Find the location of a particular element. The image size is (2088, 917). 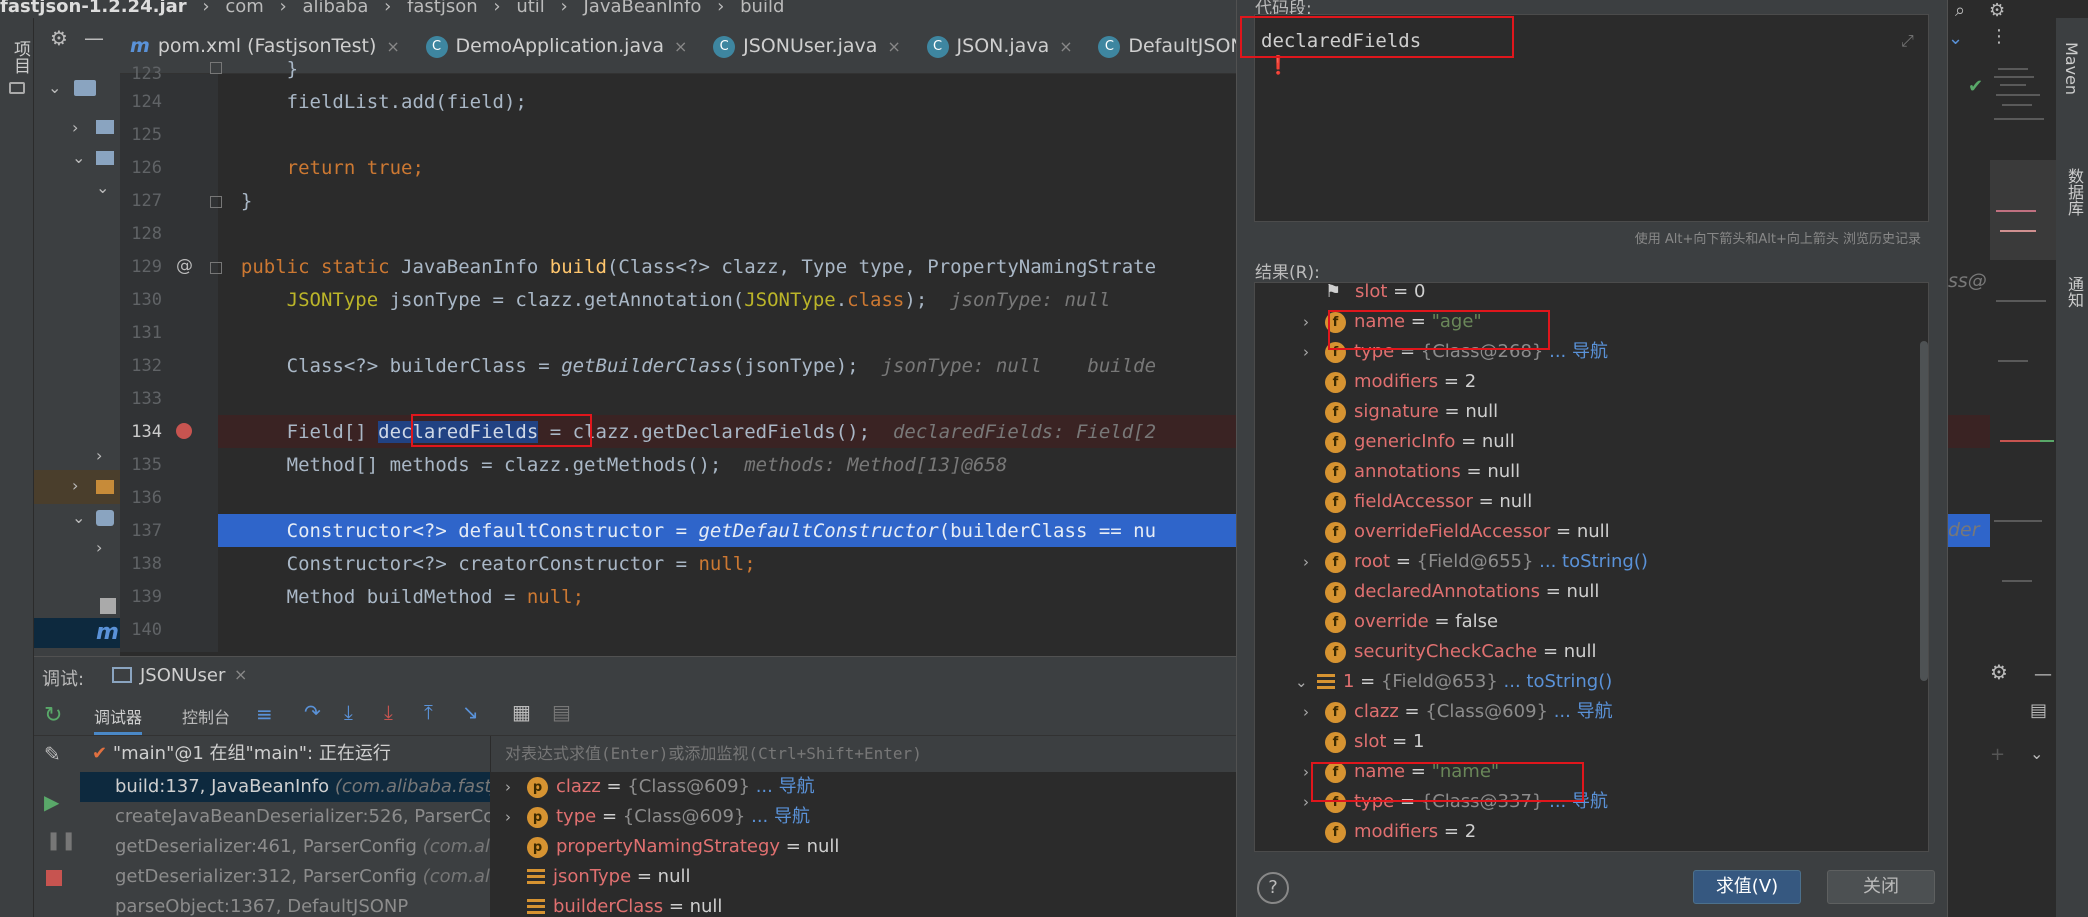

search-icon: ⌕ is located at coordinates (1960, 10).